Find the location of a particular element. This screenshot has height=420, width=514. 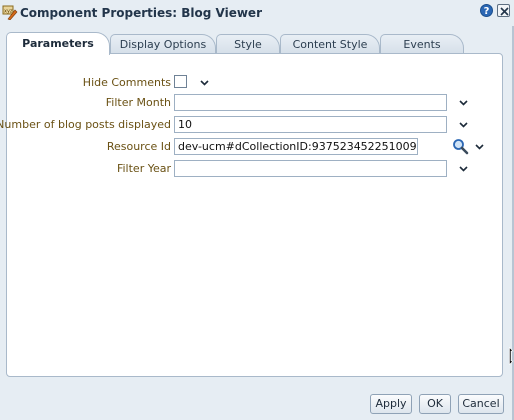

num-posts-row: Number of blog posts displayed 10 is located at coordinates (252, 125).